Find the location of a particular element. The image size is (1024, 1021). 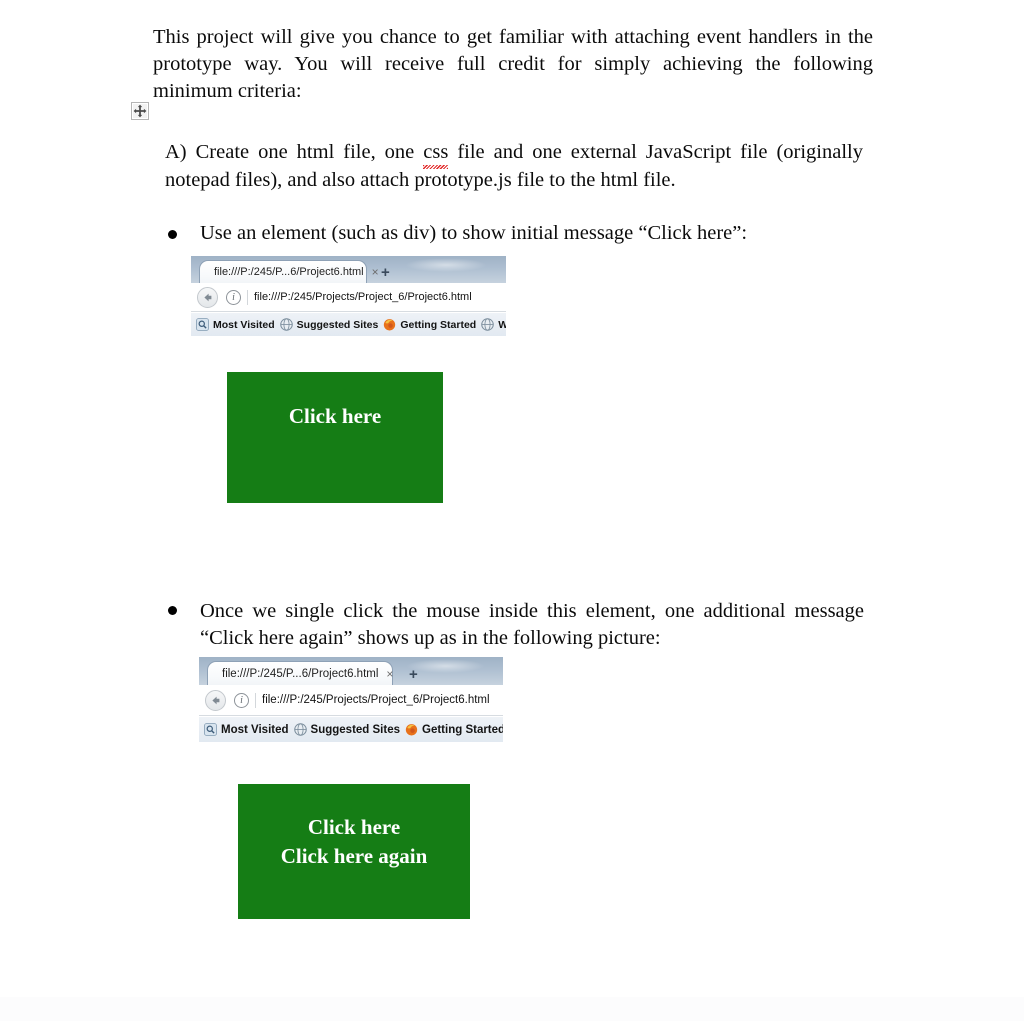

bookmark-web-slices: Web Sli is located at coordinates (493, 324).